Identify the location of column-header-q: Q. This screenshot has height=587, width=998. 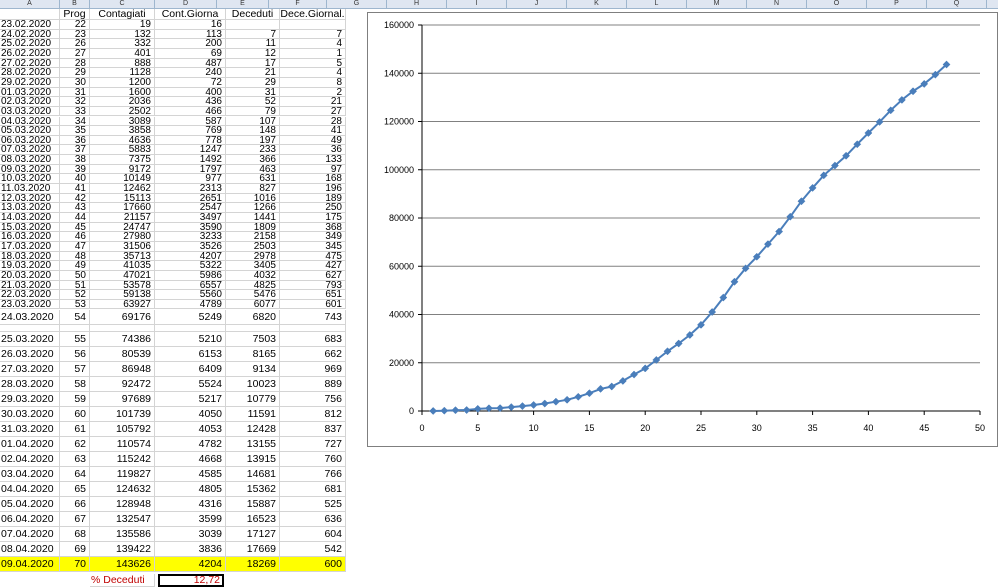
(957, 4).